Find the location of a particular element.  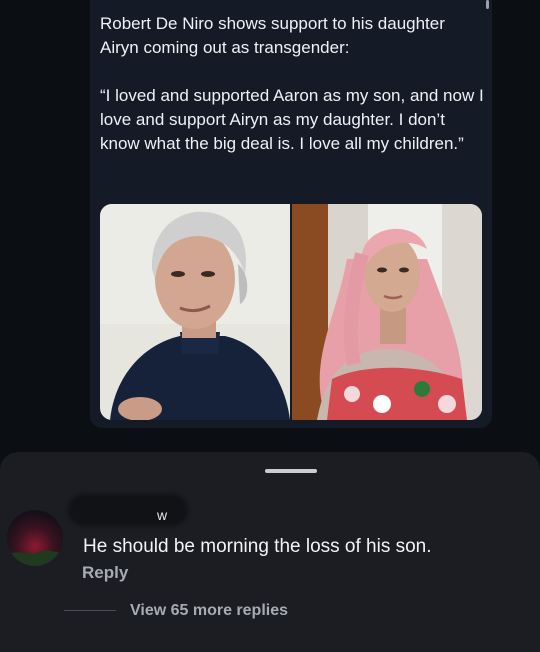

avatar is located at coordinates (35, 538).